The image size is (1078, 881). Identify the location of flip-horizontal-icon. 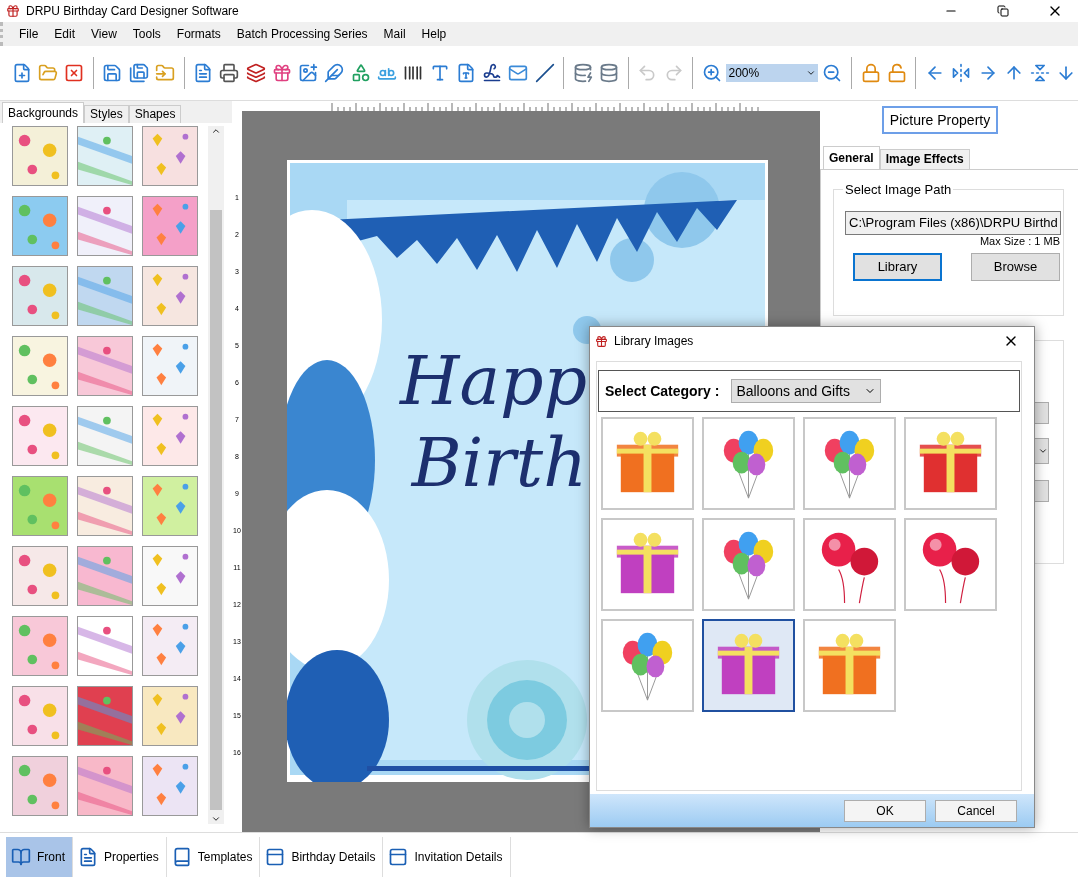
(961, 72).